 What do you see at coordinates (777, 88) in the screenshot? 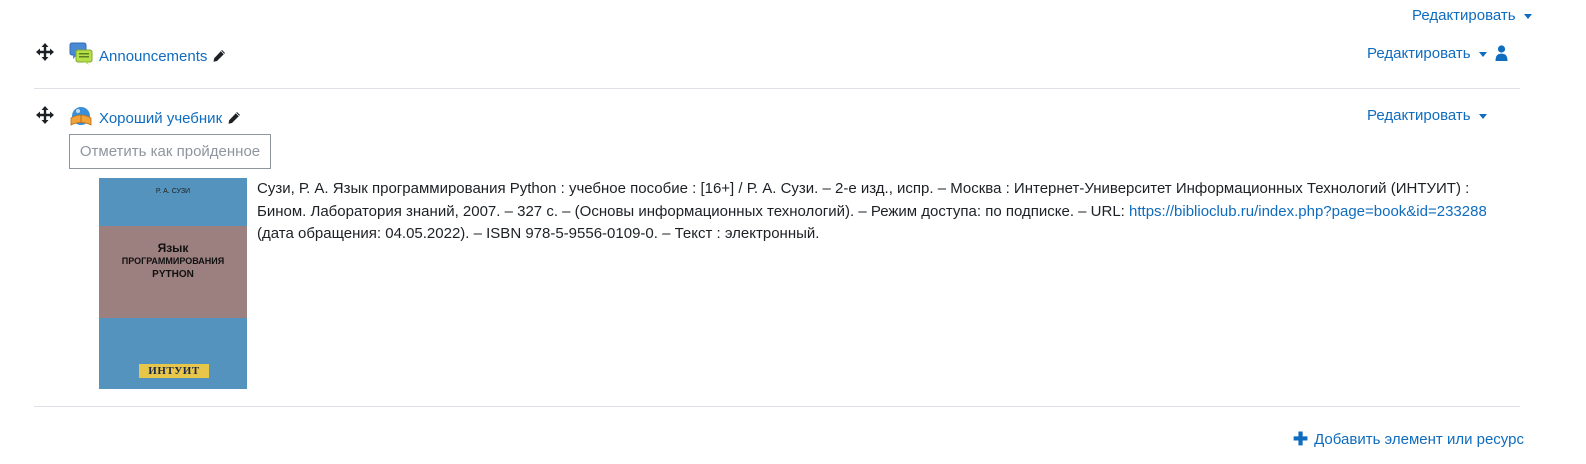
I see `activity-divider` at bounding box center [777, 88].